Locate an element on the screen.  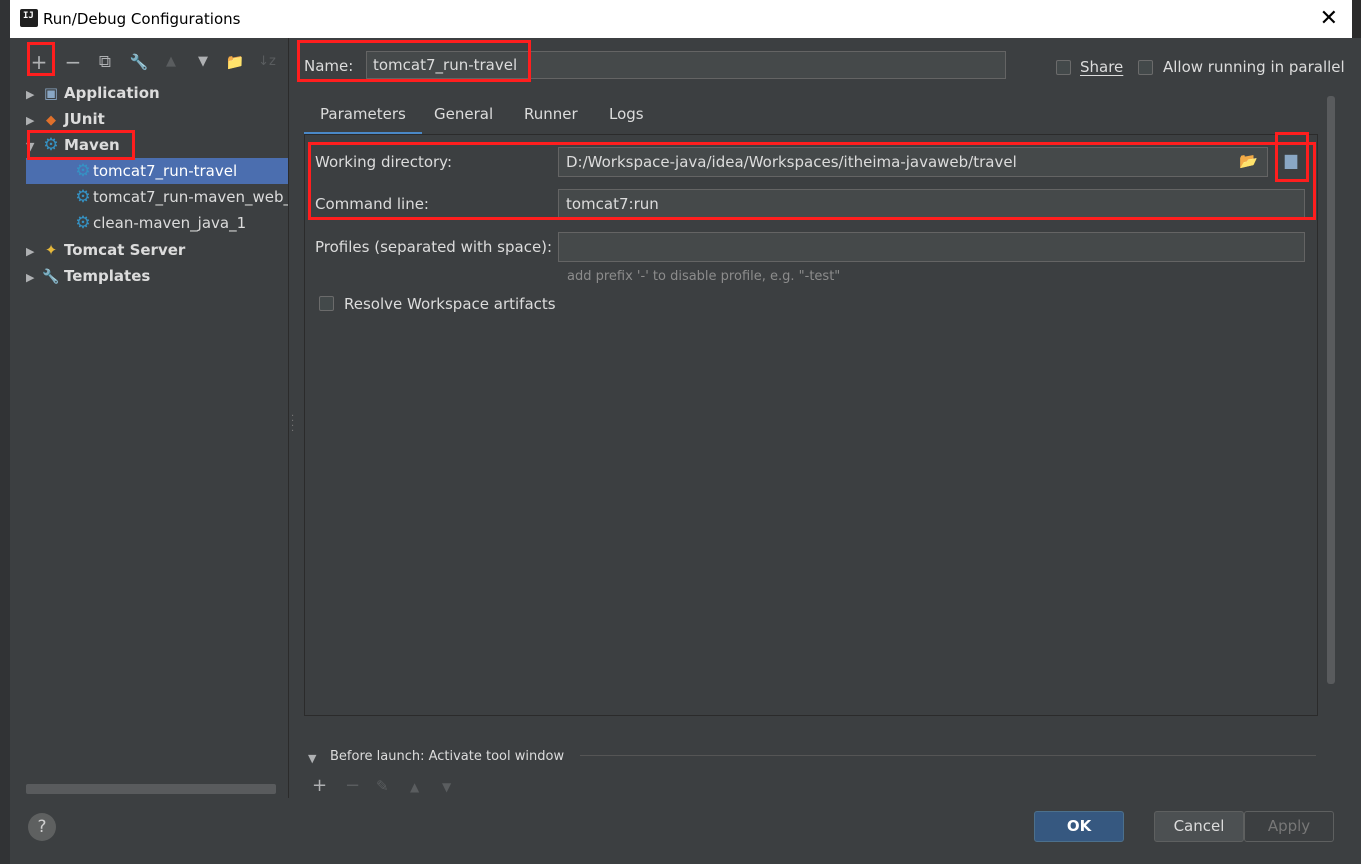
tree-item-maven-config: ⚙ tomcat7_run-travel is located at coordinates (157, 171).